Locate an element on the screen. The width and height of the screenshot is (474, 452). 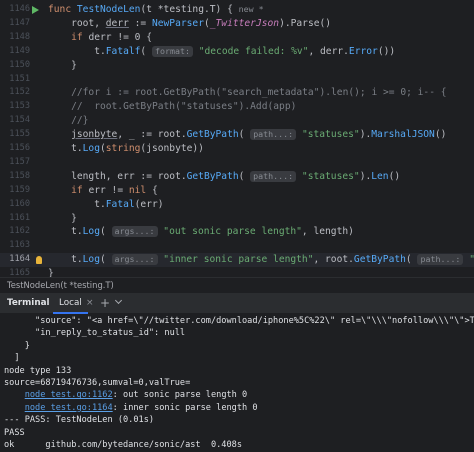
code-line: 1165} is located at coordinates (237, 272).